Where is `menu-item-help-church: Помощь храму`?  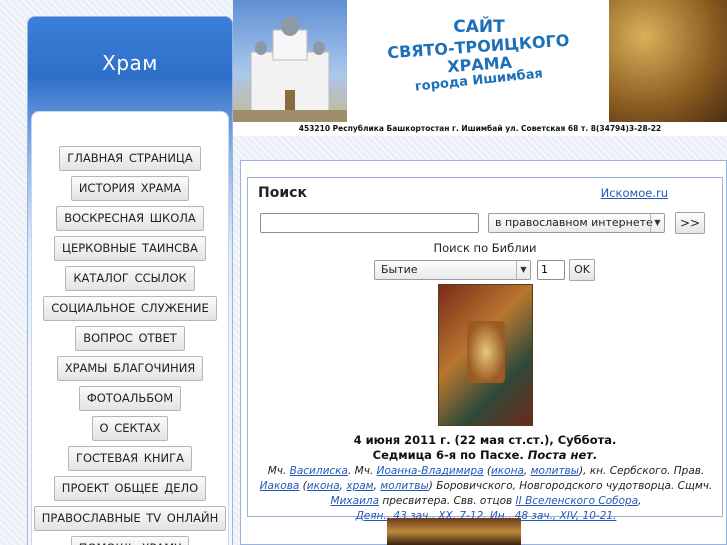 menu-item-help-church: Помощь храму is located at coordinates (130, 540).